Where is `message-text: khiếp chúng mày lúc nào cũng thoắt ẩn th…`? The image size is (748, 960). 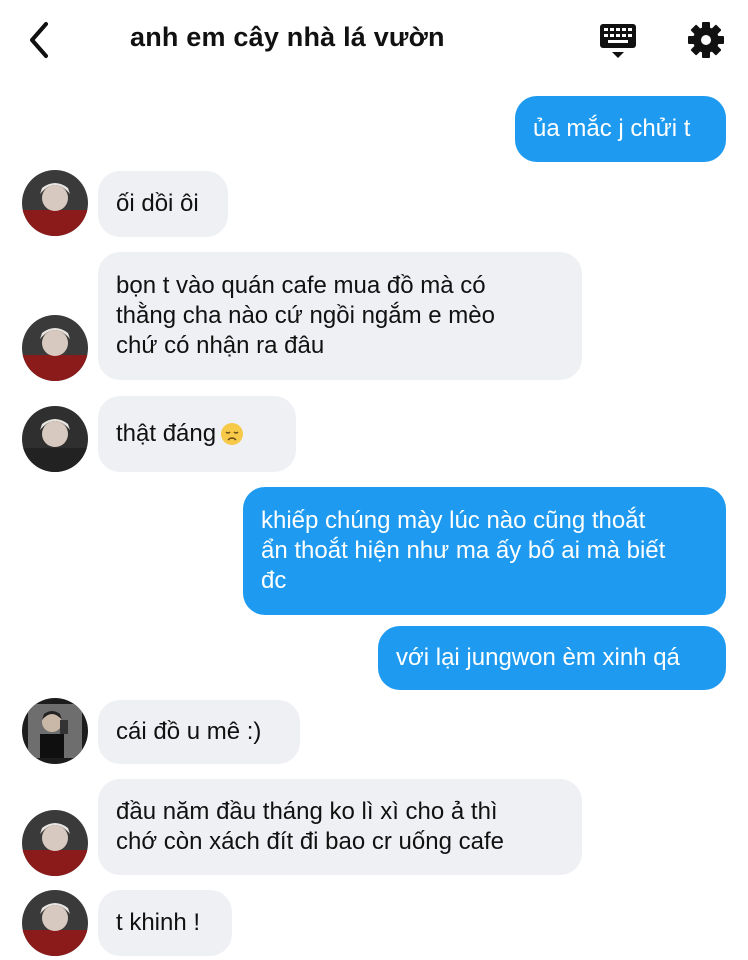 message-text: khiếp chúng mày lúc nào cũng thoắt ẩn th… is located at coordinates (463, 550).